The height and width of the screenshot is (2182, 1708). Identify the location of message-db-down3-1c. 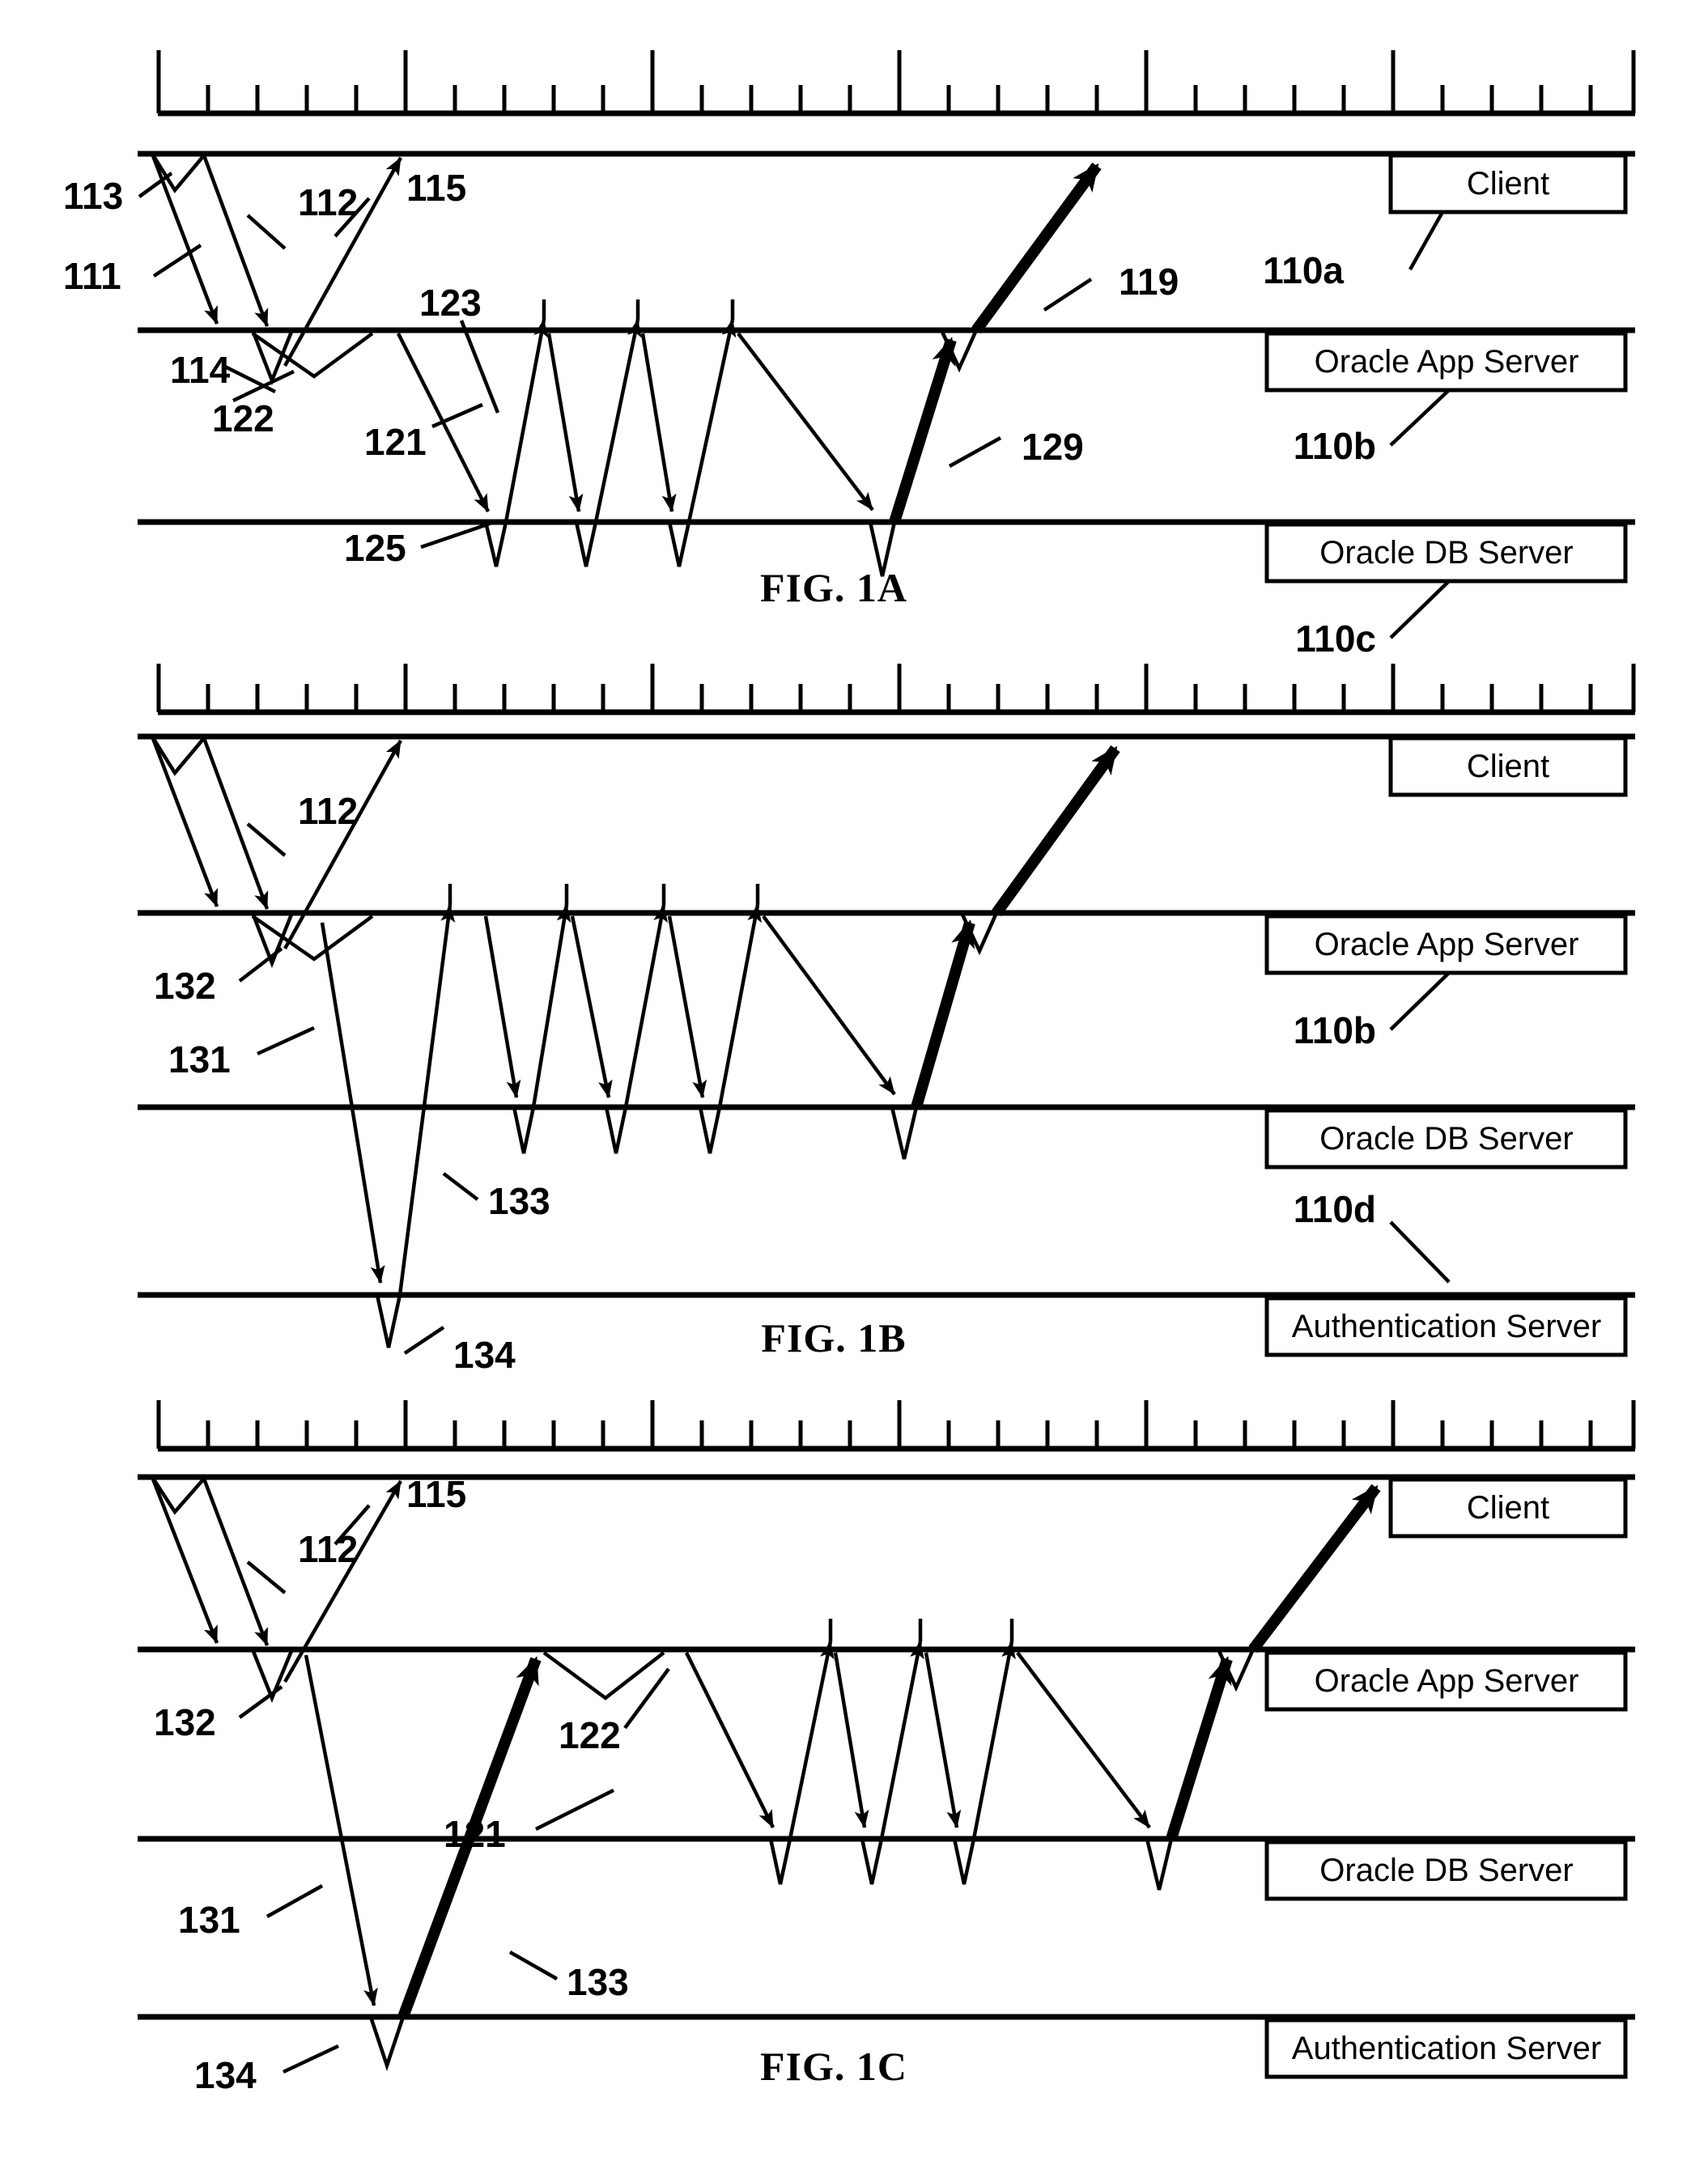
(943, 1740).